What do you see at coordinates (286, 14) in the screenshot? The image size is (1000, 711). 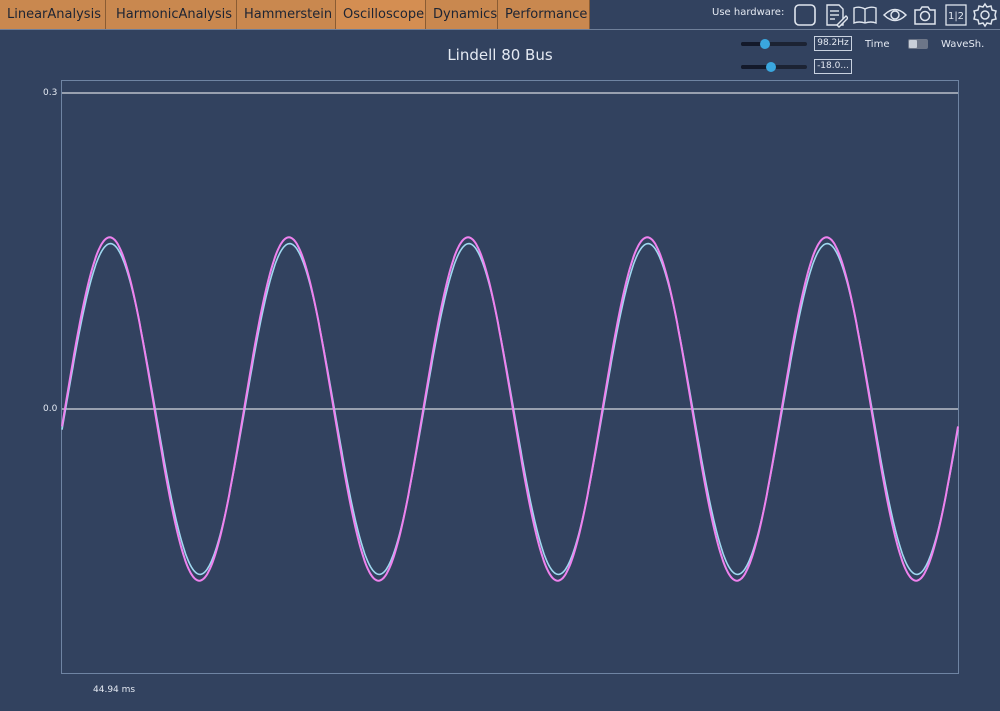 I see `tab-hammerstein: Hammerstein` at bounding box center [286, 14].